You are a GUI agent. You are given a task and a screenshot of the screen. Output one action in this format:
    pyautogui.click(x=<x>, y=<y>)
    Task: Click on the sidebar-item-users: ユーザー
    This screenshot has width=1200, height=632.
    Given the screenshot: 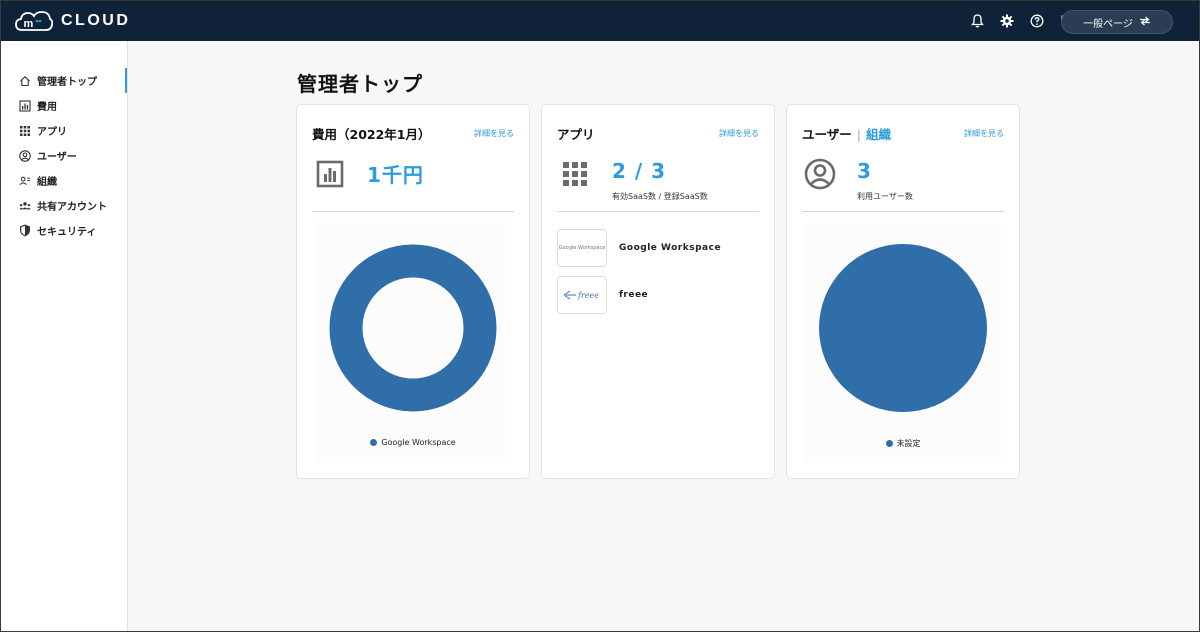 What is the action you would take?
    pyautogui.click(x=64, y=155)
    